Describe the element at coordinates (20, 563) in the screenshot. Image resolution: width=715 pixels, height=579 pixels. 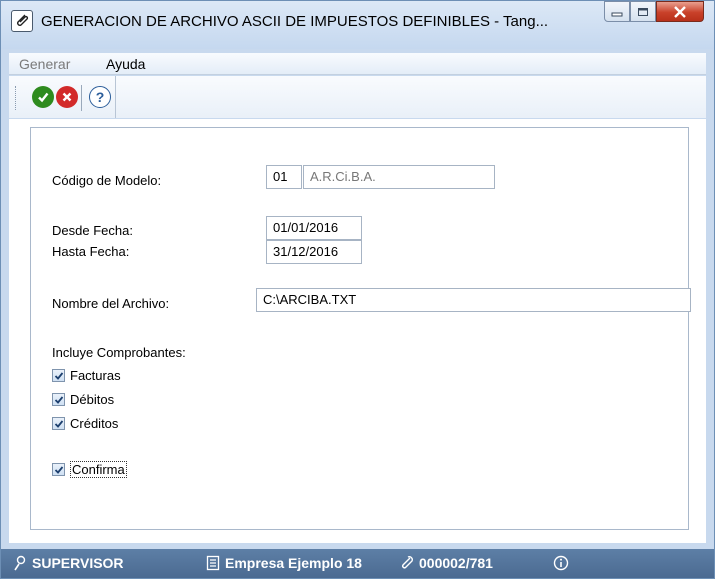
I see `user-icon` at that location.